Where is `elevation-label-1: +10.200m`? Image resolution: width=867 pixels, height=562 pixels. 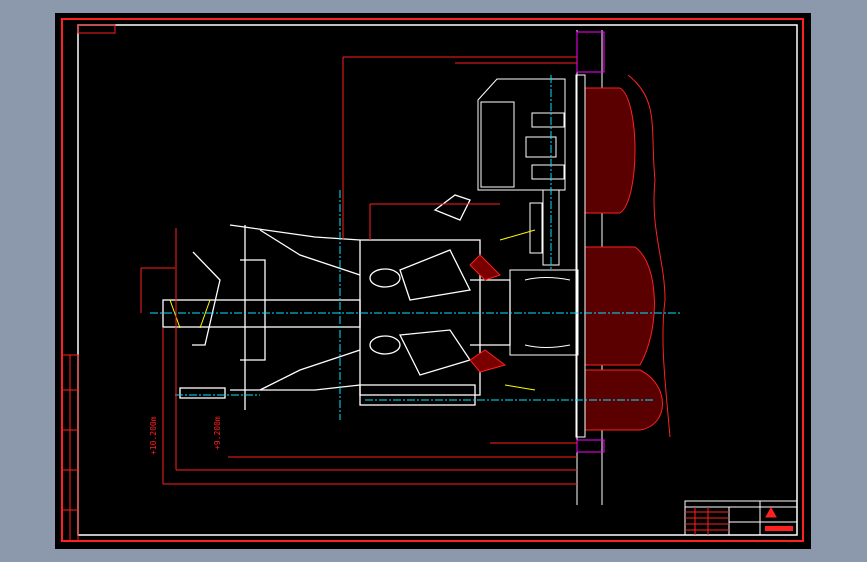 elevation-label-1: +10.200m is located at coordinates (153, 435).